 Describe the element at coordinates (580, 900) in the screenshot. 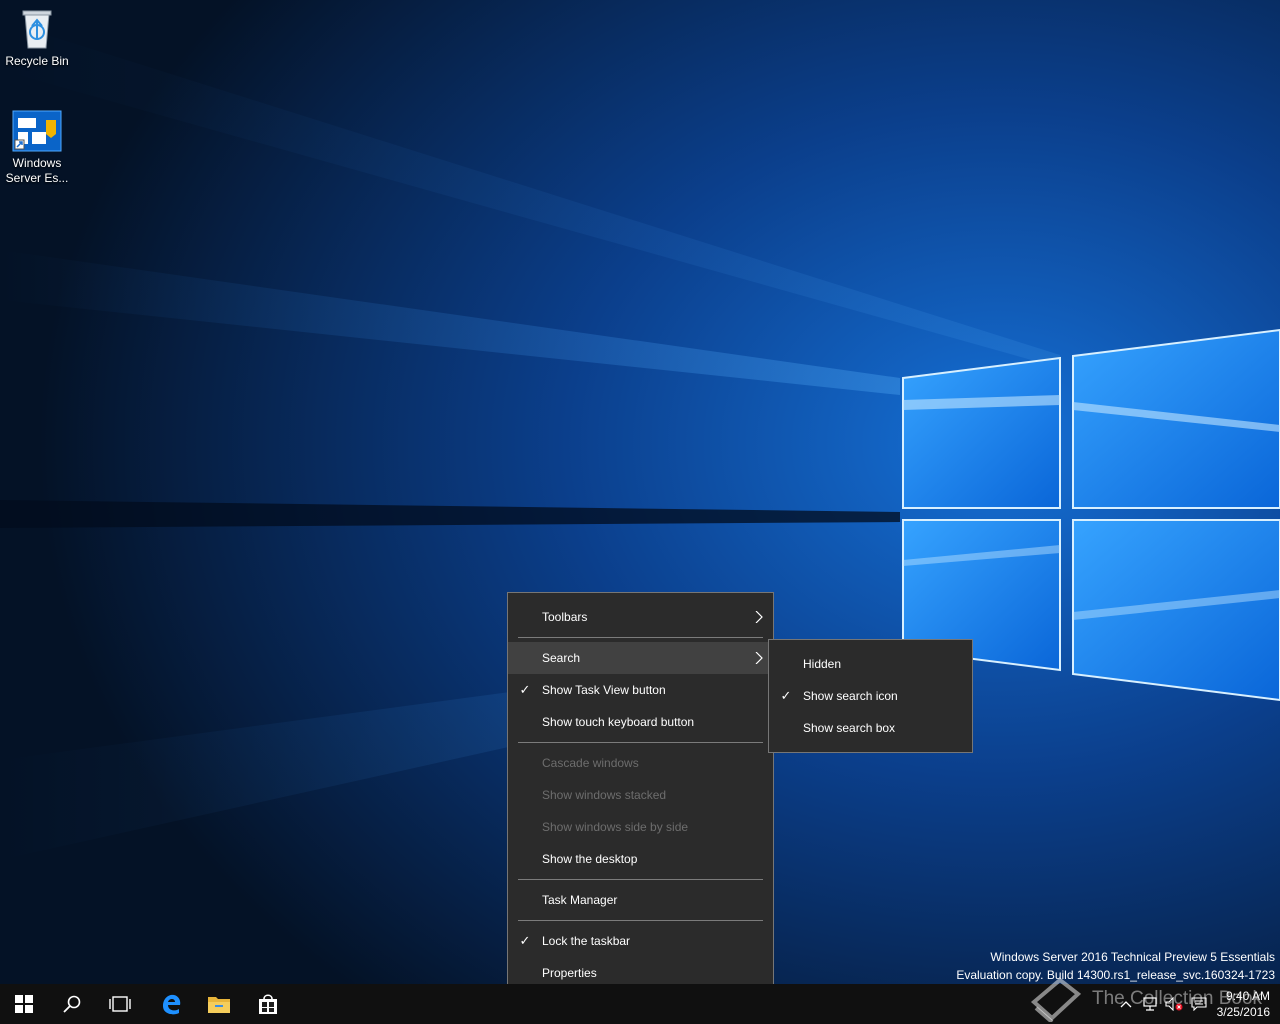

I see `menu-item-label: Task Manager` at that location.